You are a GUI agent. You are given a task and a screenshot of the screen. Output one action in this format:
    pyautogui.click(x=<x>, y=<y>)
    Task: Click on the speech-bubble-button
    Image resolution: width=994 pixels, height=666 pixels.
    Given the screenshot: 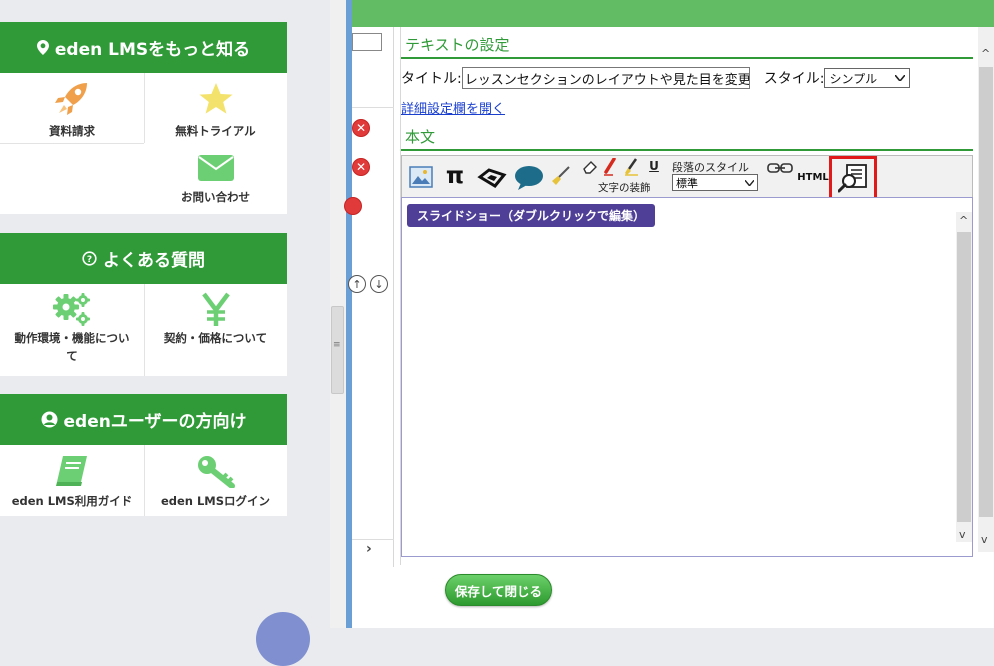 What is the action you would take?
    pyautogui.click(x=529, y=178)
    